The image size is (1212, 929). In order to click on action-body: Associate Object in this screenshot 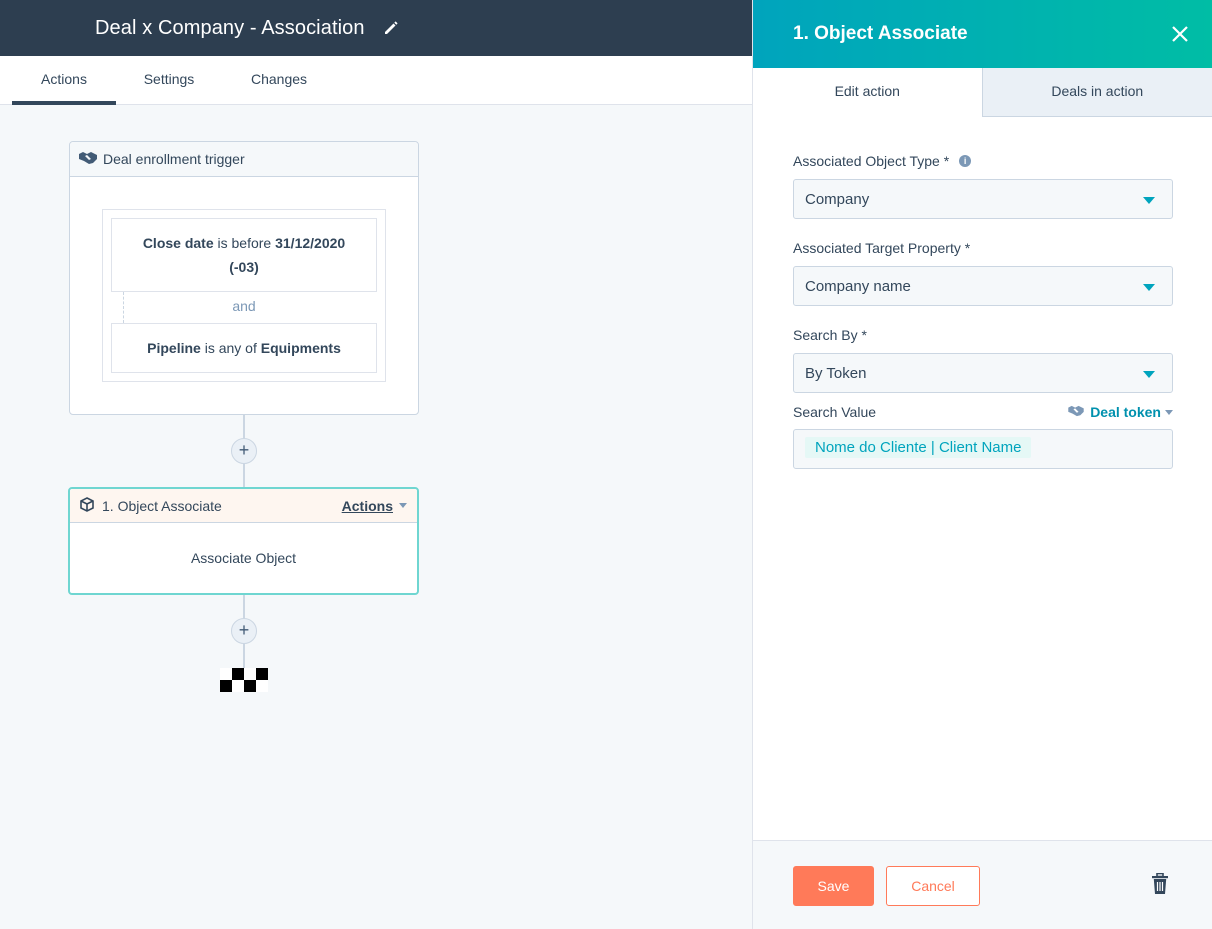, I will do `click(243, 558)`.